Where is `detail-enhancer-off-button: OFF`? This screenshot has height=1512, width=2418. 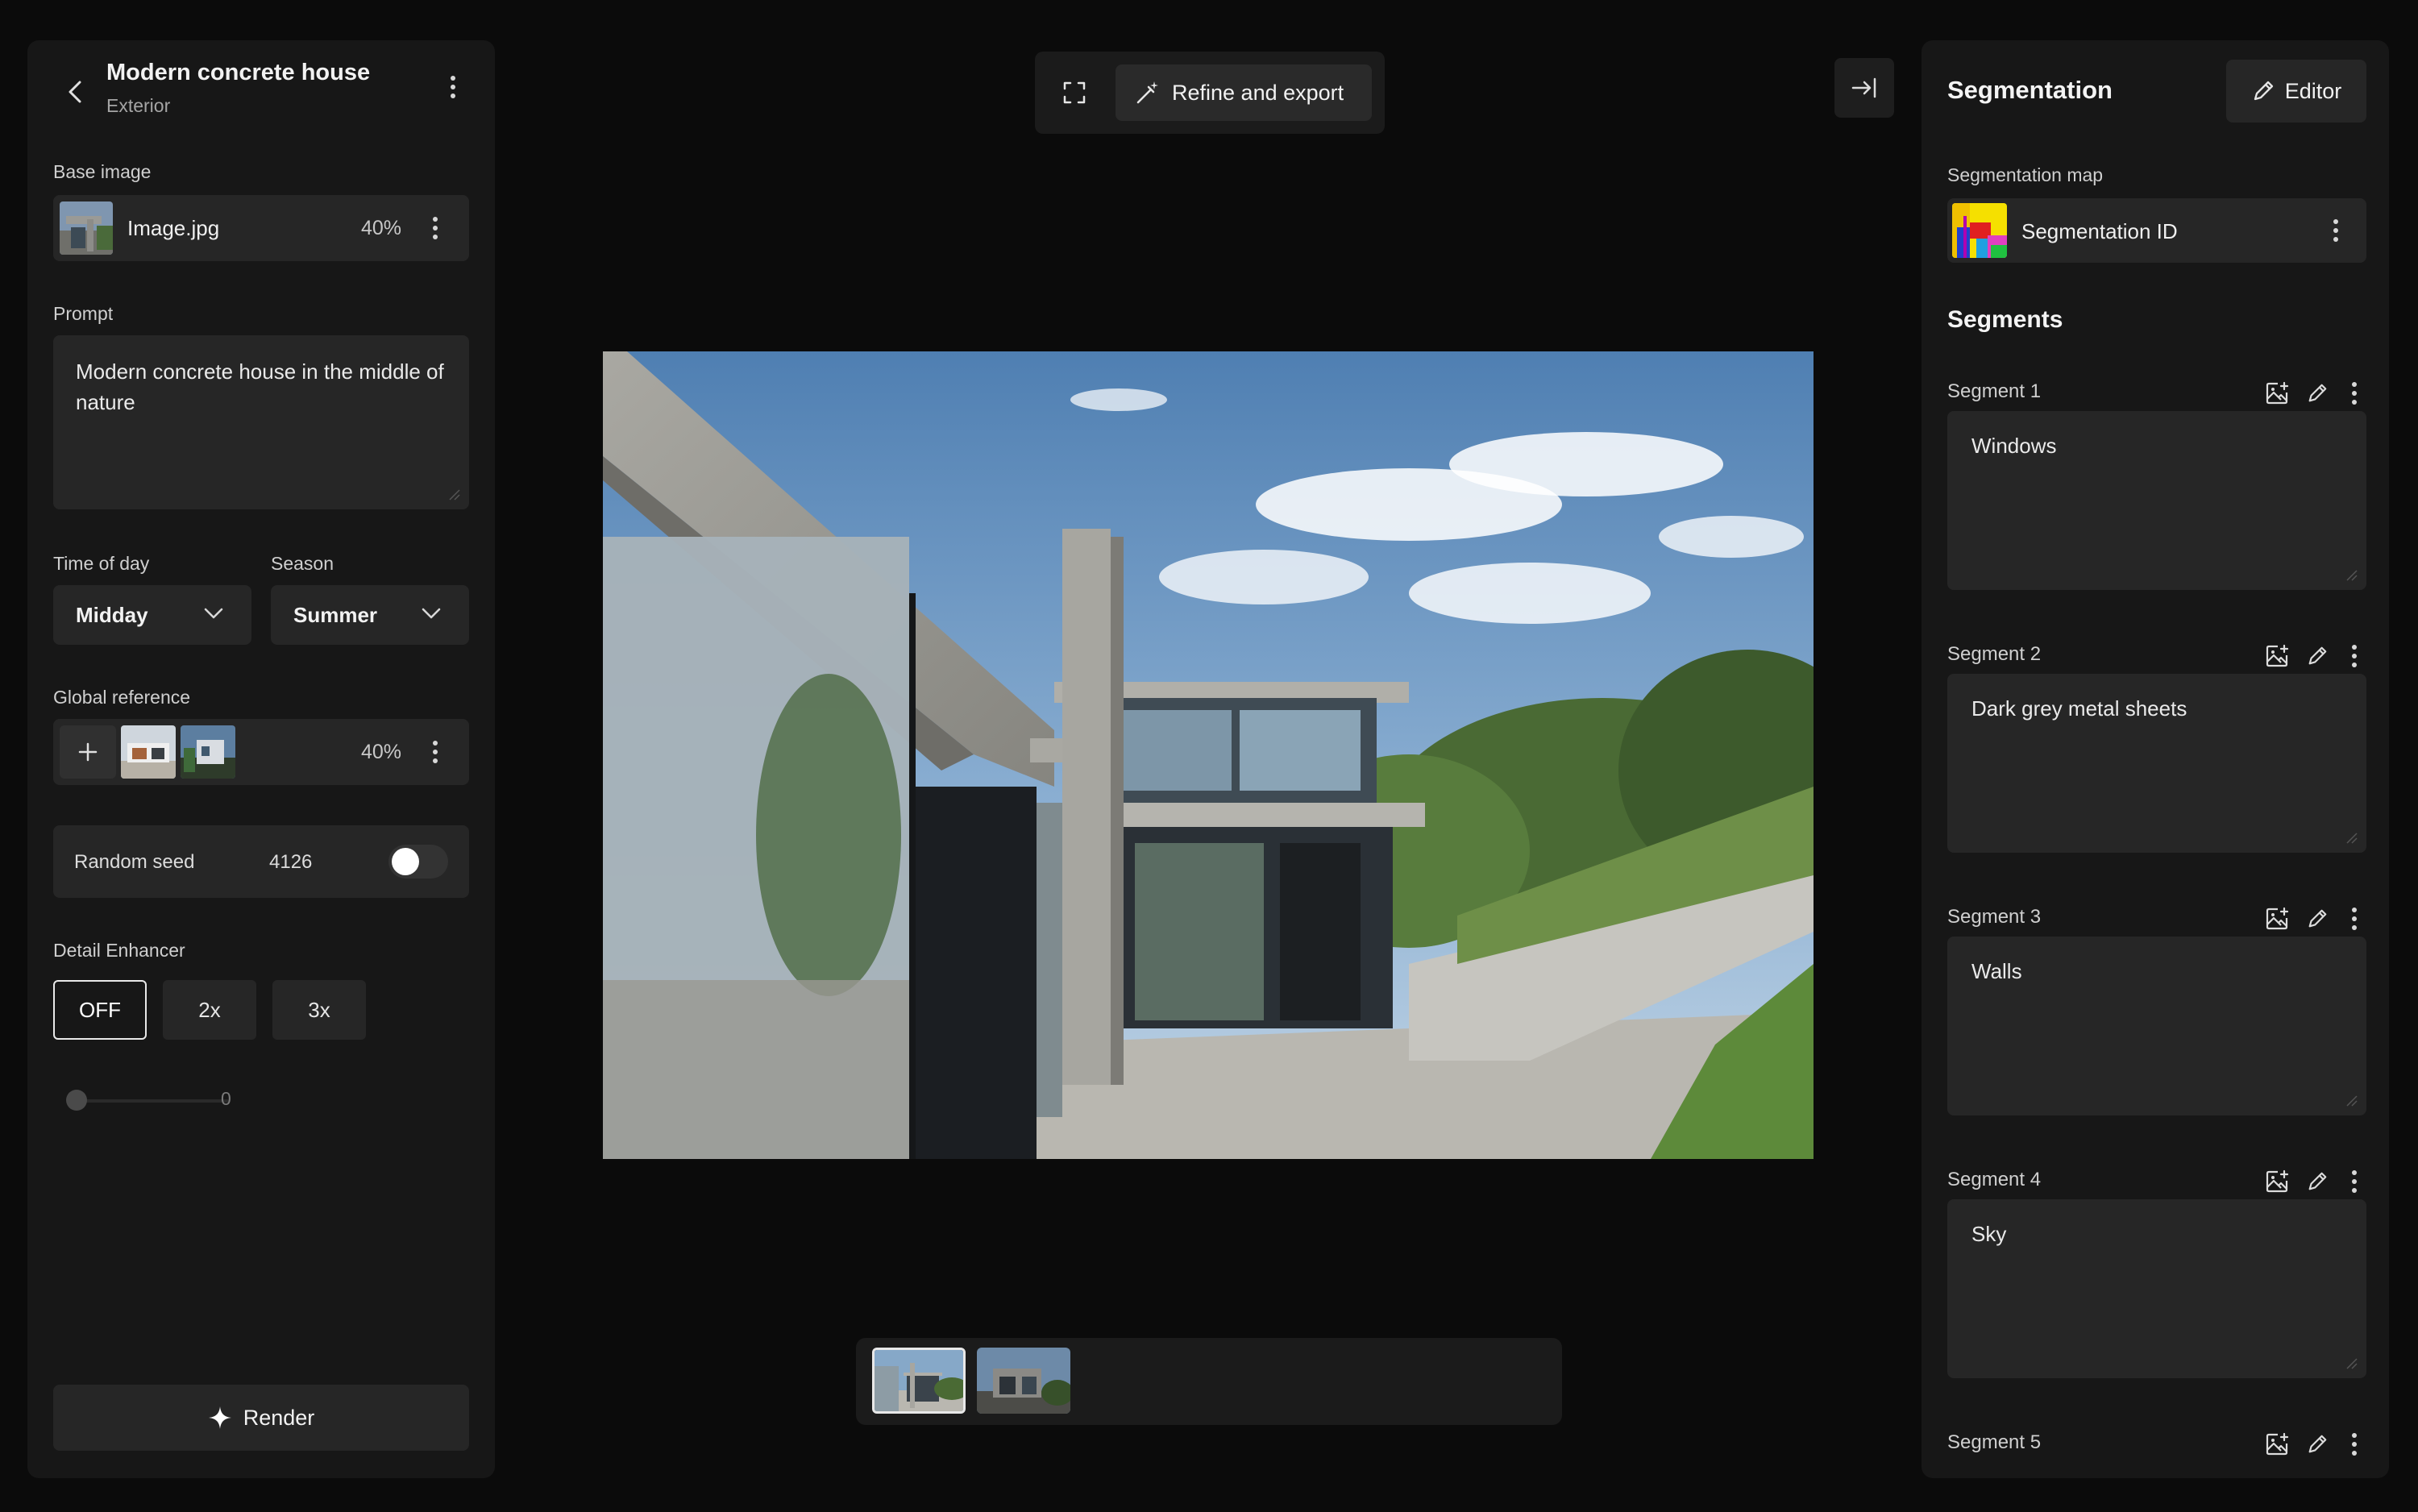
detail-enhancer-off-button: OFF is located at coordinates (100, 1010).